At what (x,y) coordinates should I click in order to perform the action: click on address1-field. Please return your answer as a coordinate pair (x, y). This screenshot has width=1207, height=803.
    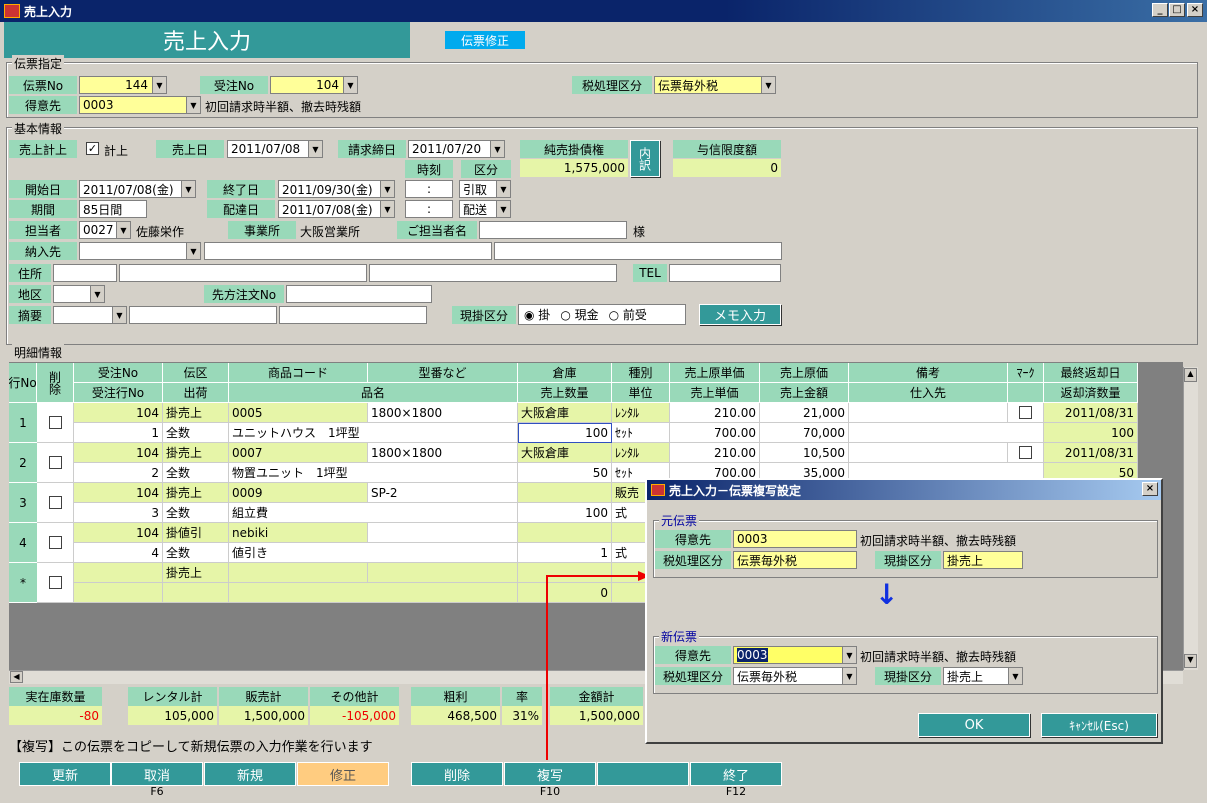
    Looking at the image, I should click on (243, 273).